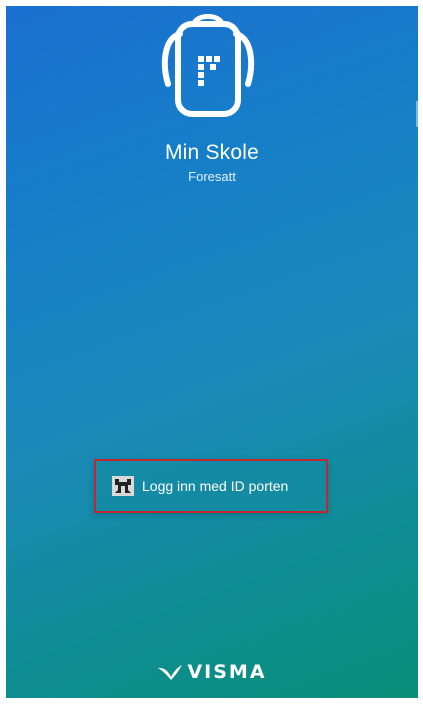 This screenshot has height=704, width=423. I want to click on visma-swoosh-icon, so click(170, 672).